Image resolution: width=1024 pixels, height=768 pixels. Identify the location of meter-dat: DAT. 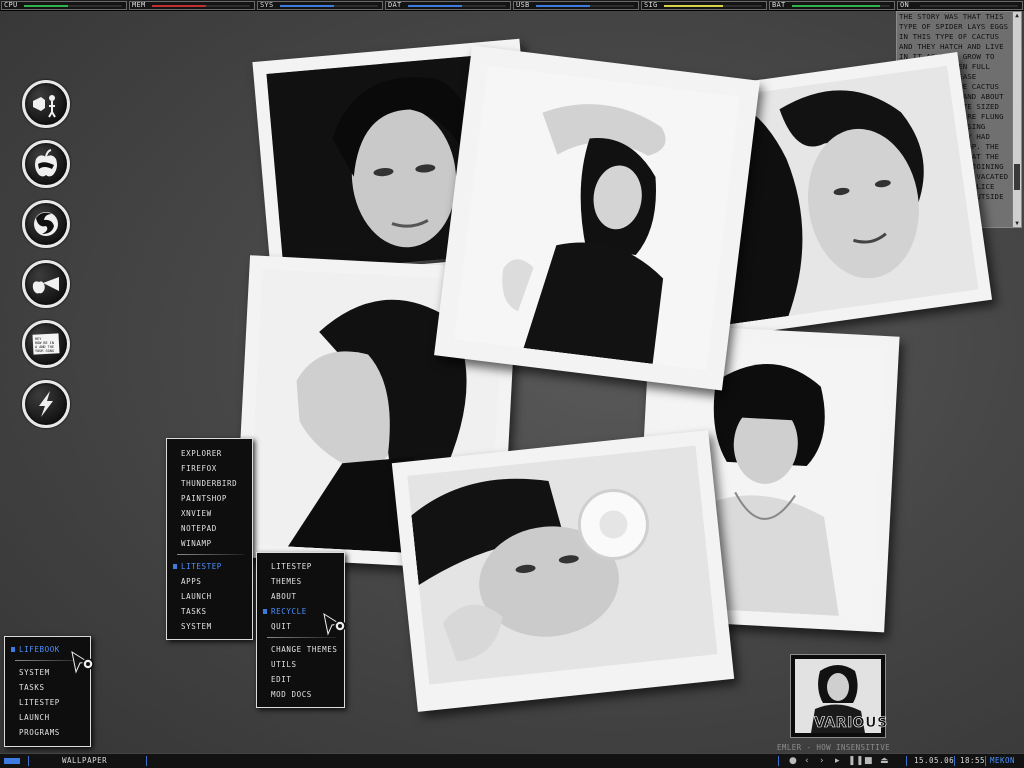
(448, 5).